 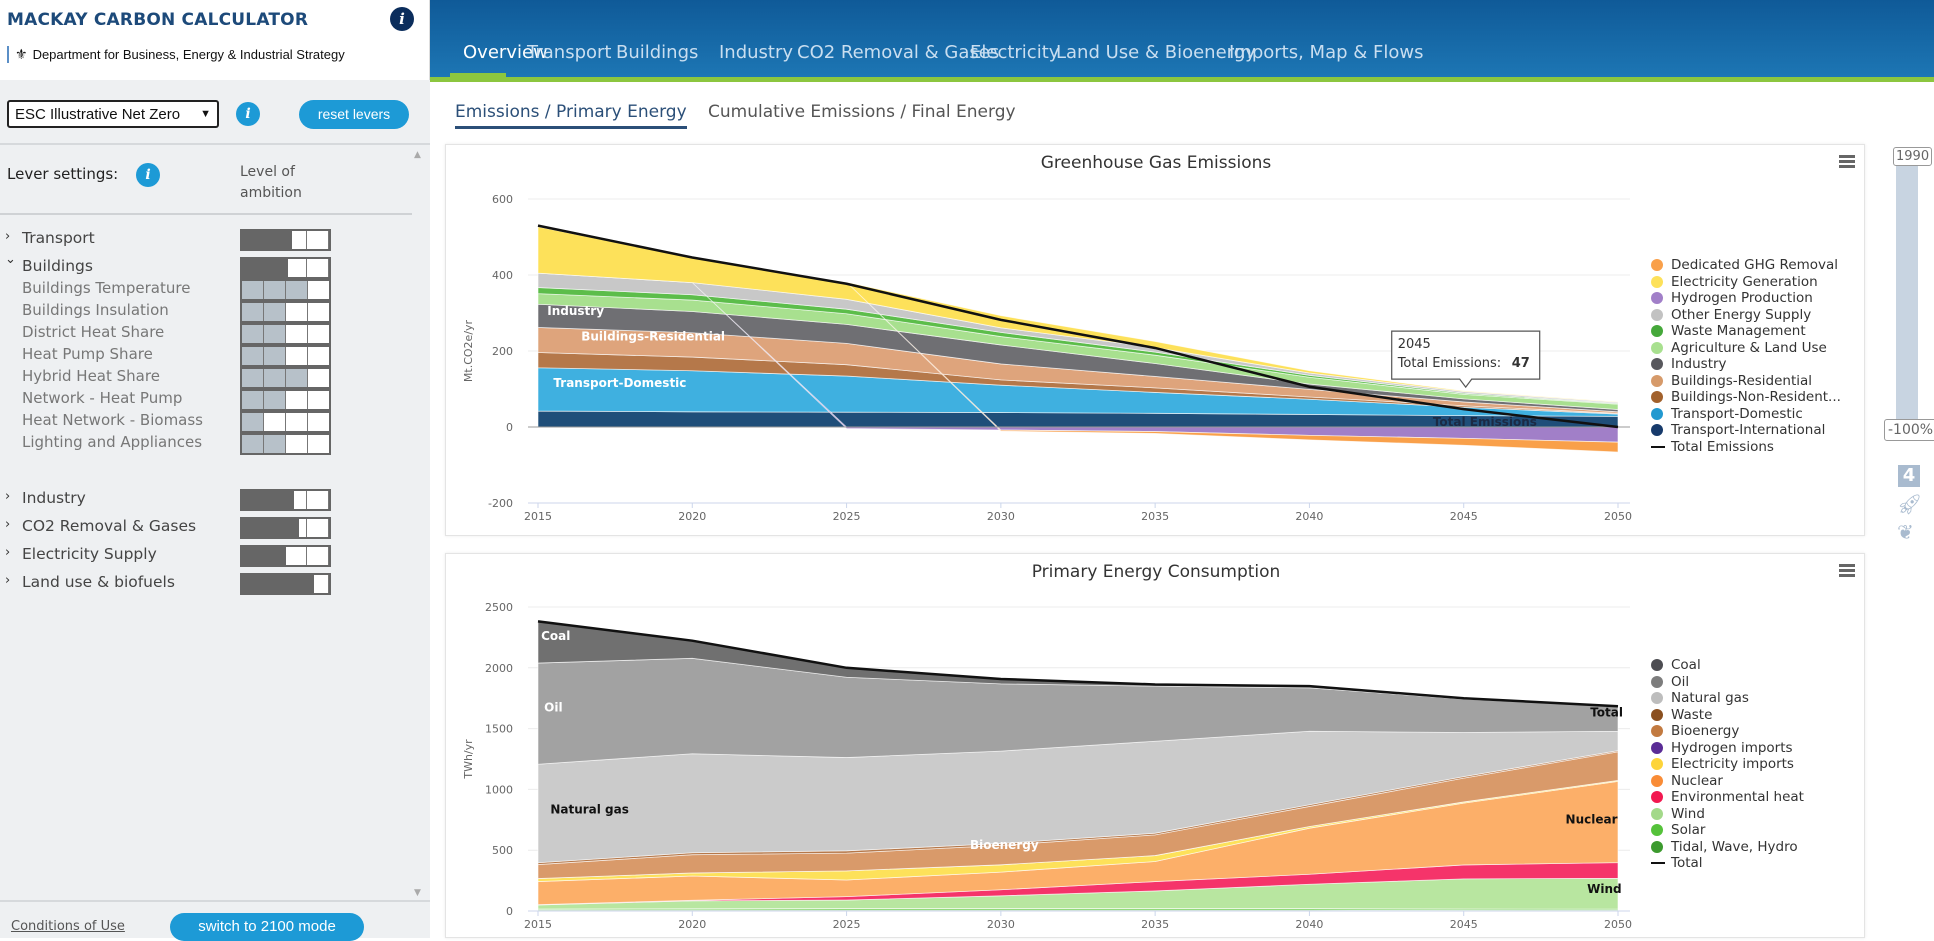 What do you see at coordinates (1746, 298) in the screenshot?
I see `legend-item: Hydrogen Production` at bounding box center [1746, 298].